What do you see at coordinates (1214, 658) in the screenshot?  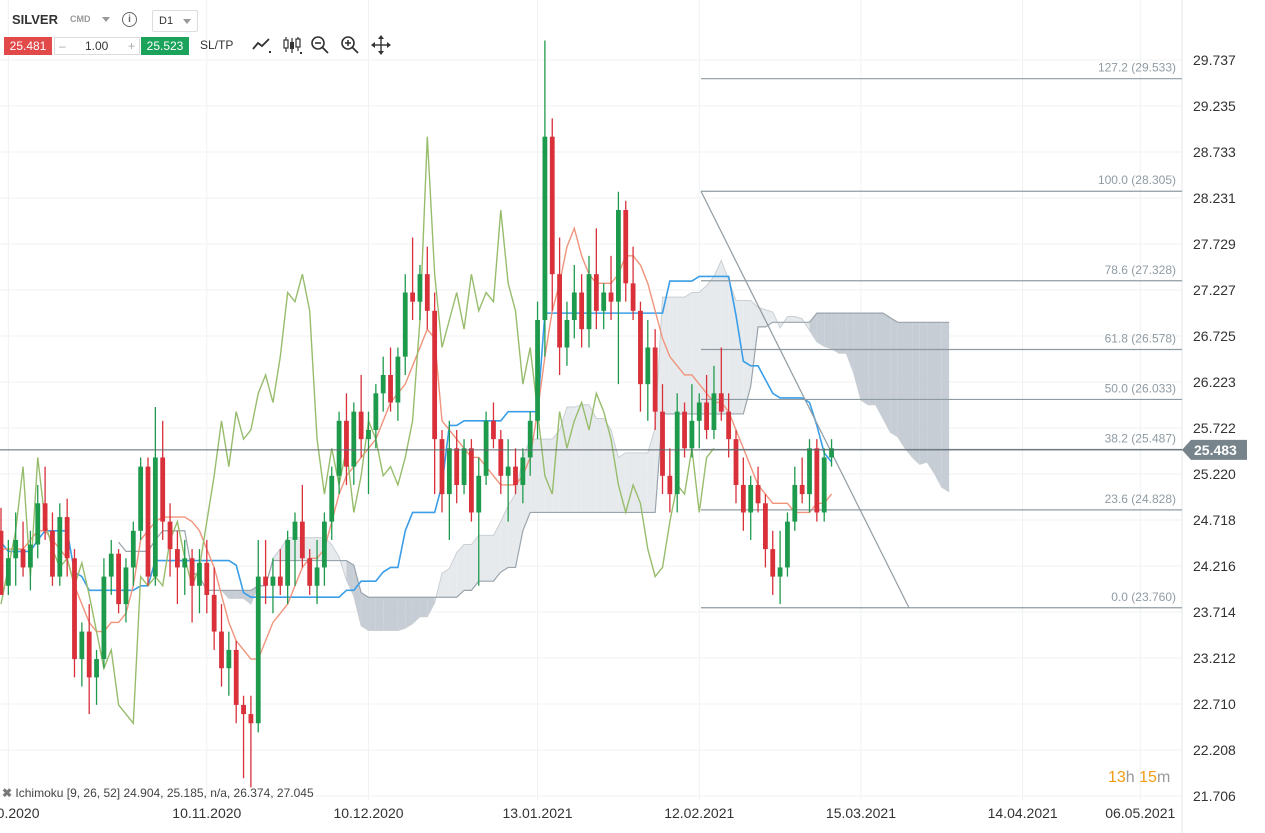 I see `y-tick-label: 23.212` at bounding box center [1214, 658].